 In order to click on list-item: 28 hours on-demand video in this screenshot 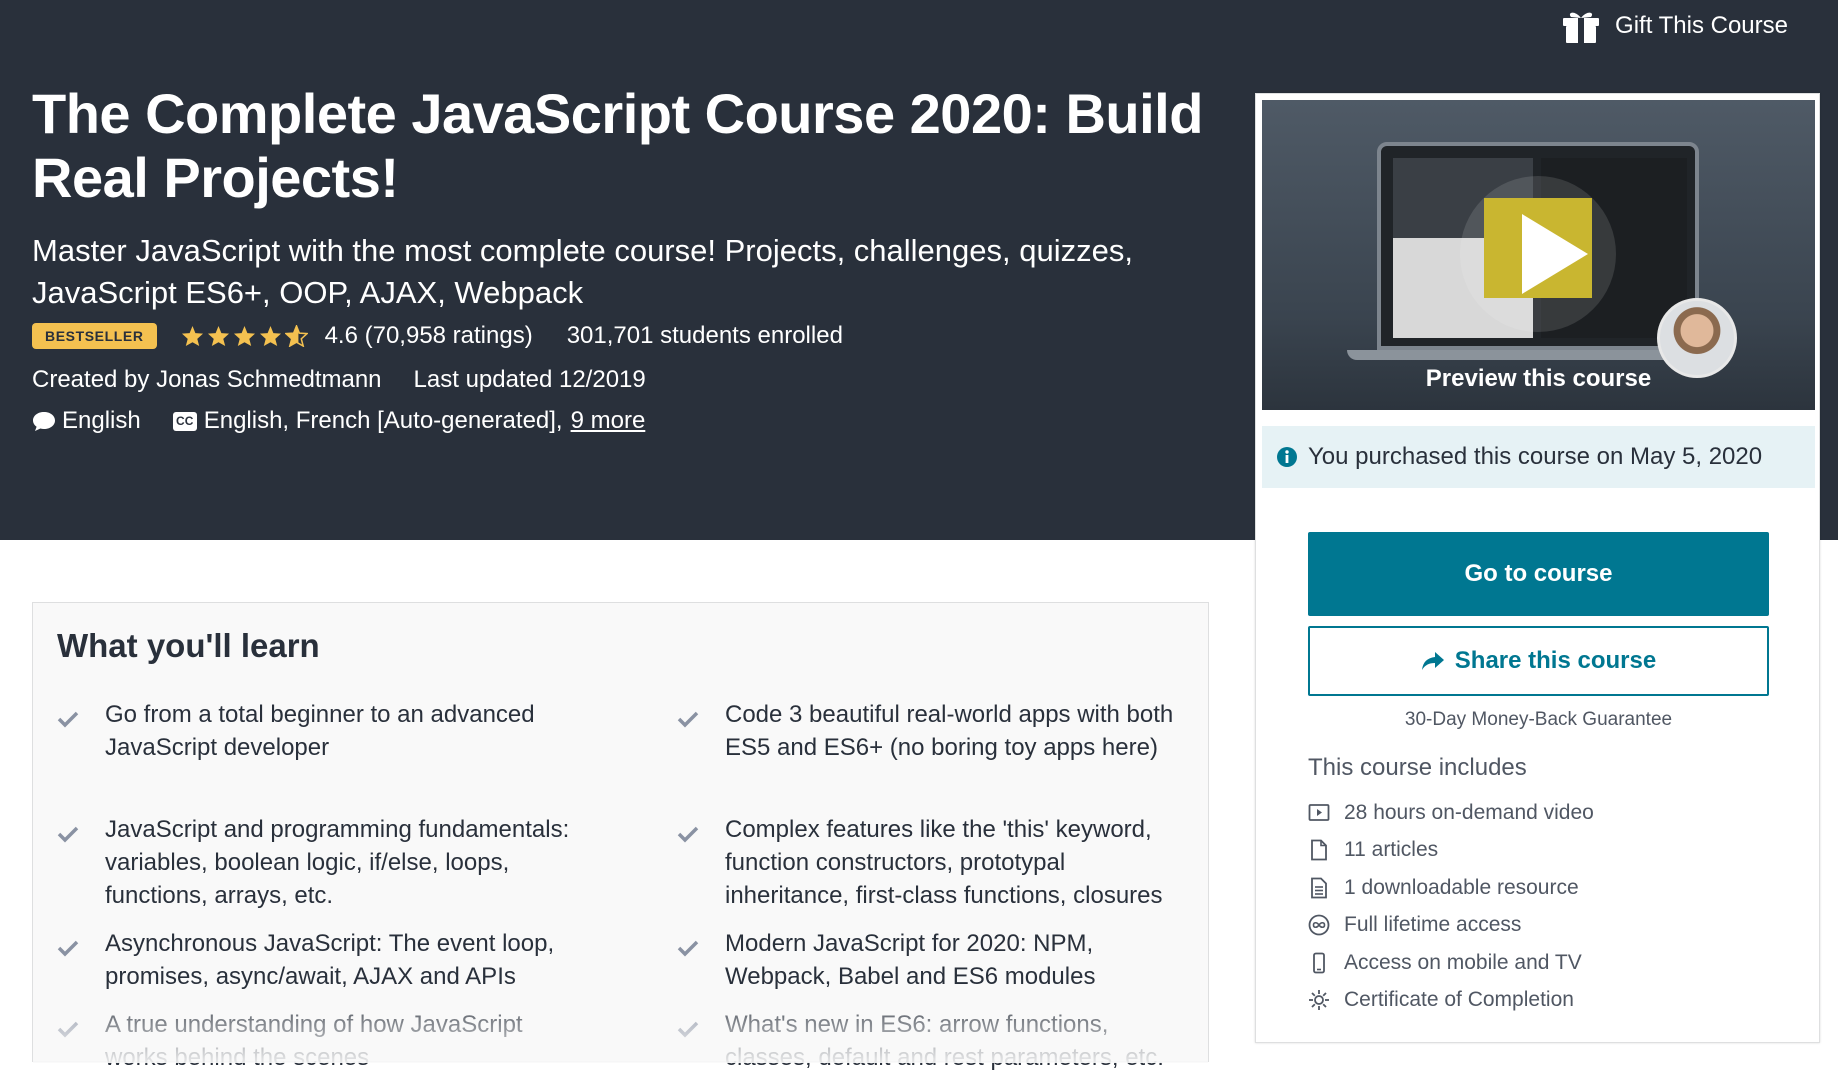, I will do `click(1451, 813)`.